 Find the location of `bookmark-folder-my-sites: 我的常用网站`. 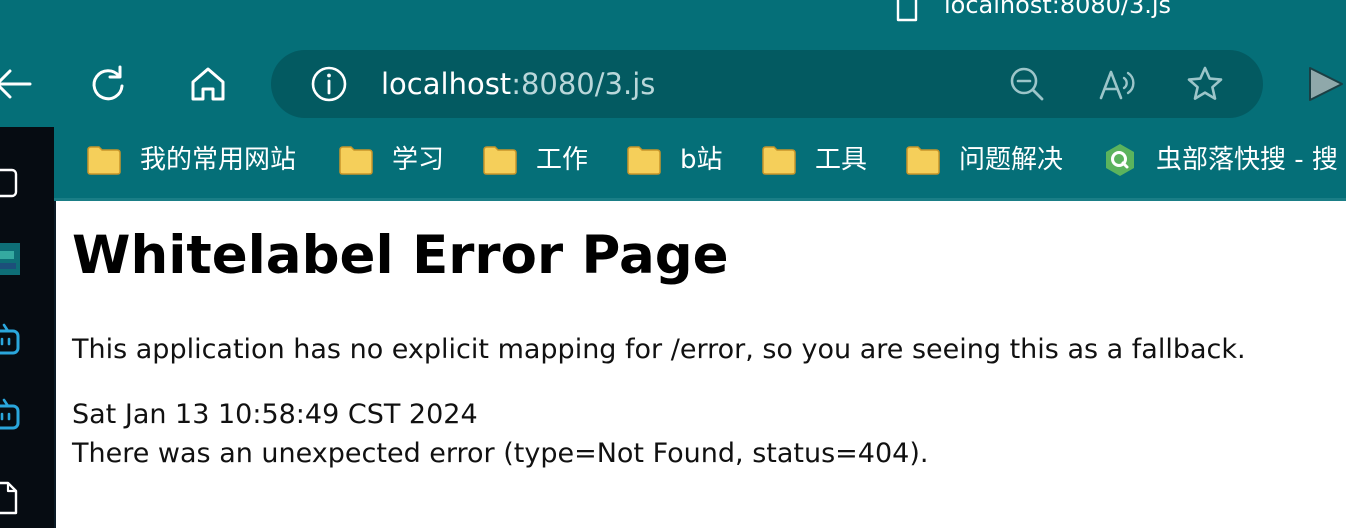

bookmark-folder-my-sites: 我的常用网站 is located at coordinates (191, 160).